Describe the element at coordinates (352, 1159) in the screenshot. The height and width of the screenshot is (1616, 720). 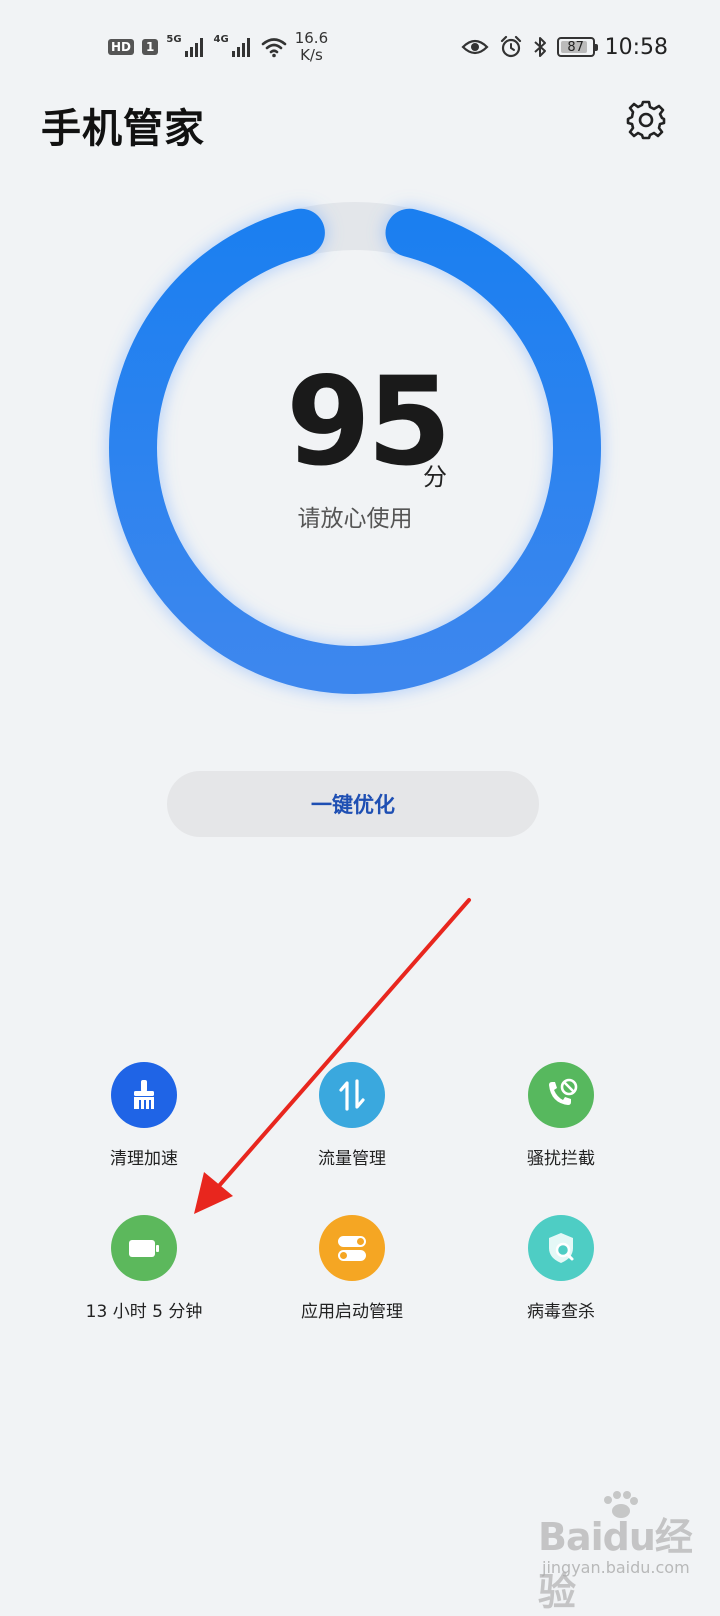
I see `tile-label: 流量管理` at that location.